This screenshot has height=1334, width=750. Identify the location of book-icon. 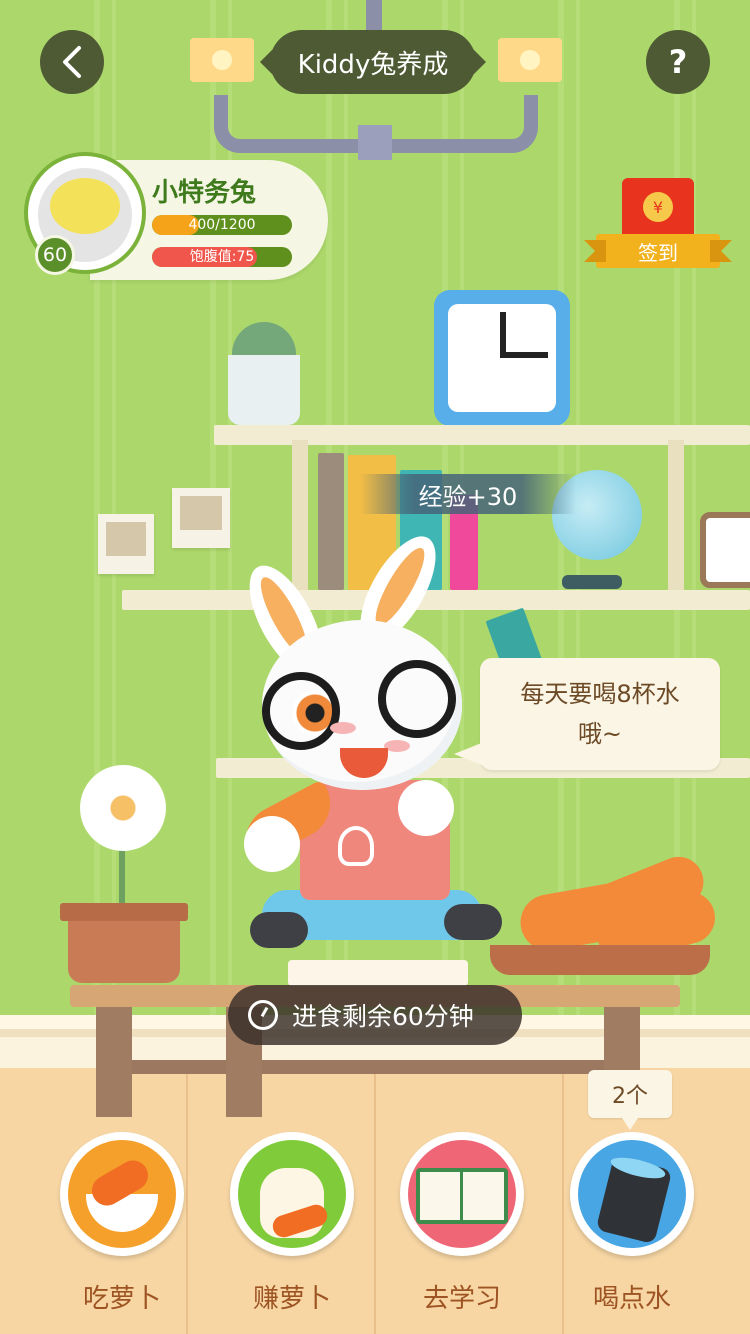
(462, 1194).